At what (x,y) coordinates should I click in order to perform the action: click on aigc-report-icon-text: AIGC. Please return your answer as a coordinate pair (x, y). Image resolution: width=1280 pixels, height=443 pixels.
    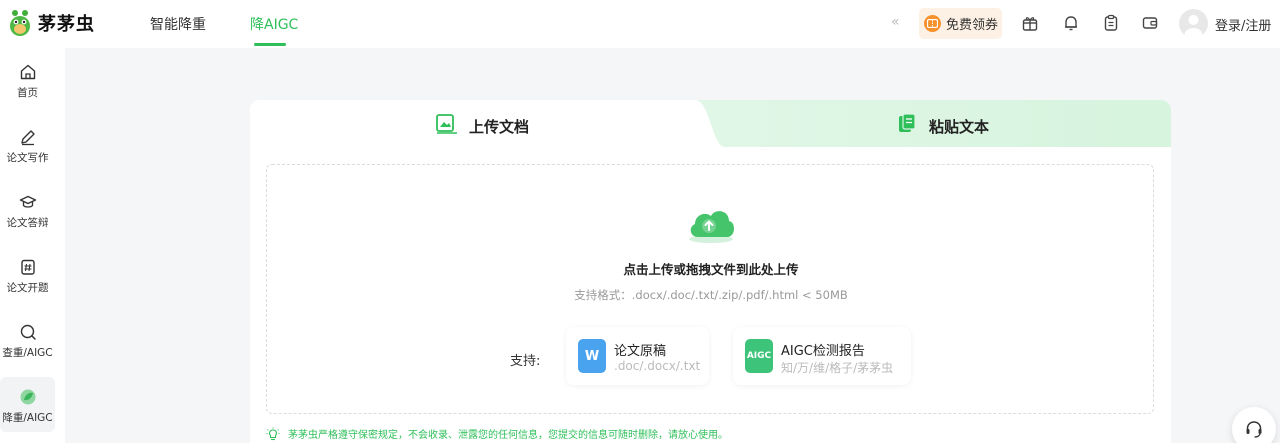
    Looking at the image, I should click on (759, 356).